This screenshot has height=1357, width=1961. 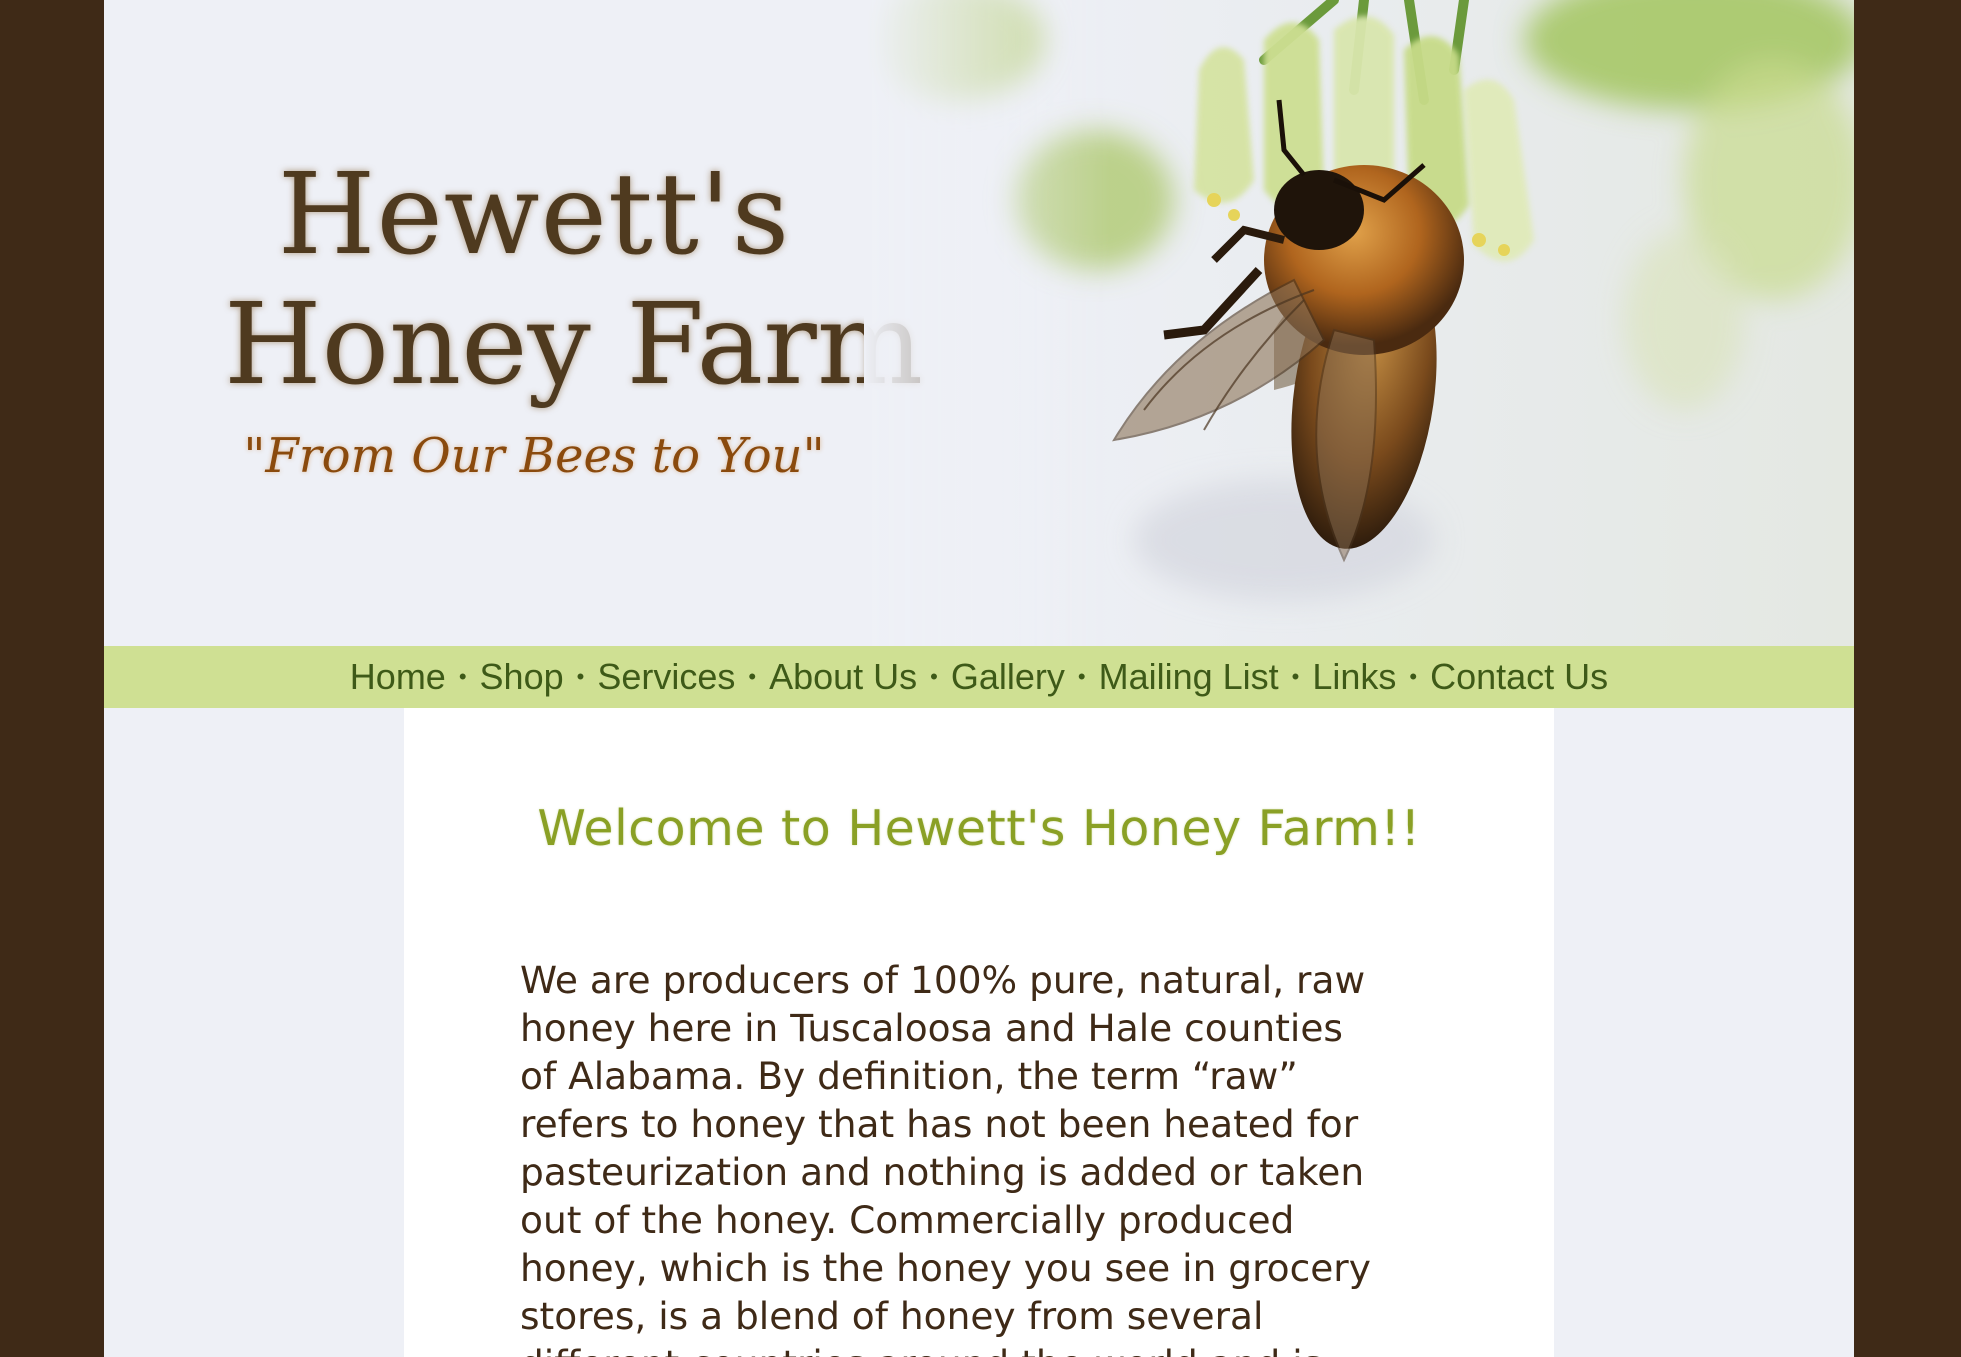 What do you see at coordinates (398, 677) in the screenshot?
I see `nav-home: Home` at bounding box center [398, 677].